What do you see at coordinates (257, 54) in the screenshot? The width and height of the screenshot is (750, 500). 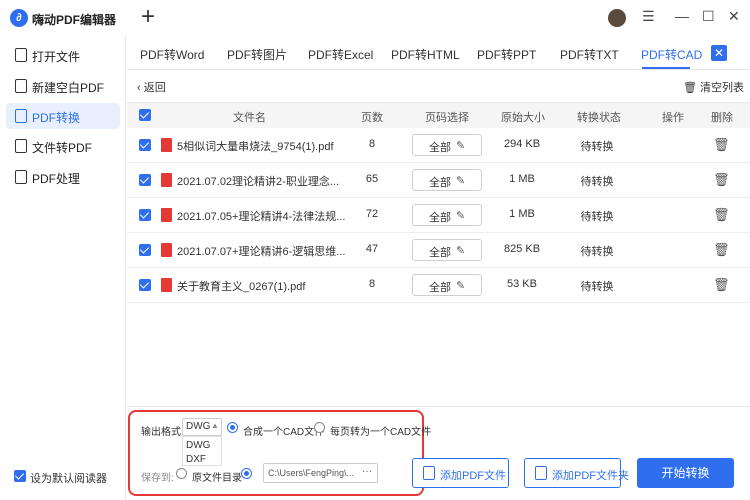 I see `tab-pdf-to-image: PDF转图片` at bounding box center [257, 54].